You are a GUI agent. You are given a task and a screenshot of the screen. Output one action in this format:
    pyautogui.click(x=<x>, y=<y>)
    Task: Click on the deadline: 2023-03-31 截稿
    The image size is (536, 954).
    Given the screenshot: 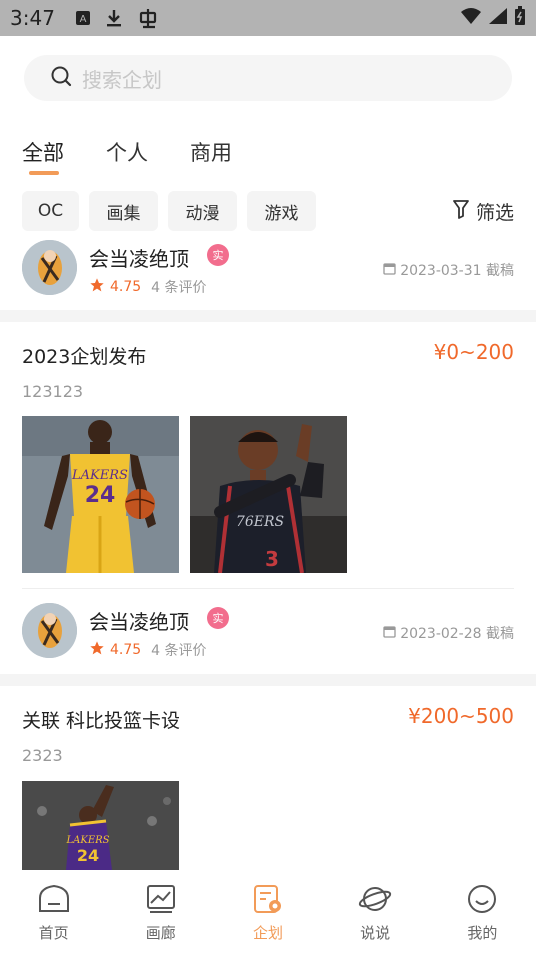 What is the action you would take?
    pyautogui.click(x=448, y=270)
    